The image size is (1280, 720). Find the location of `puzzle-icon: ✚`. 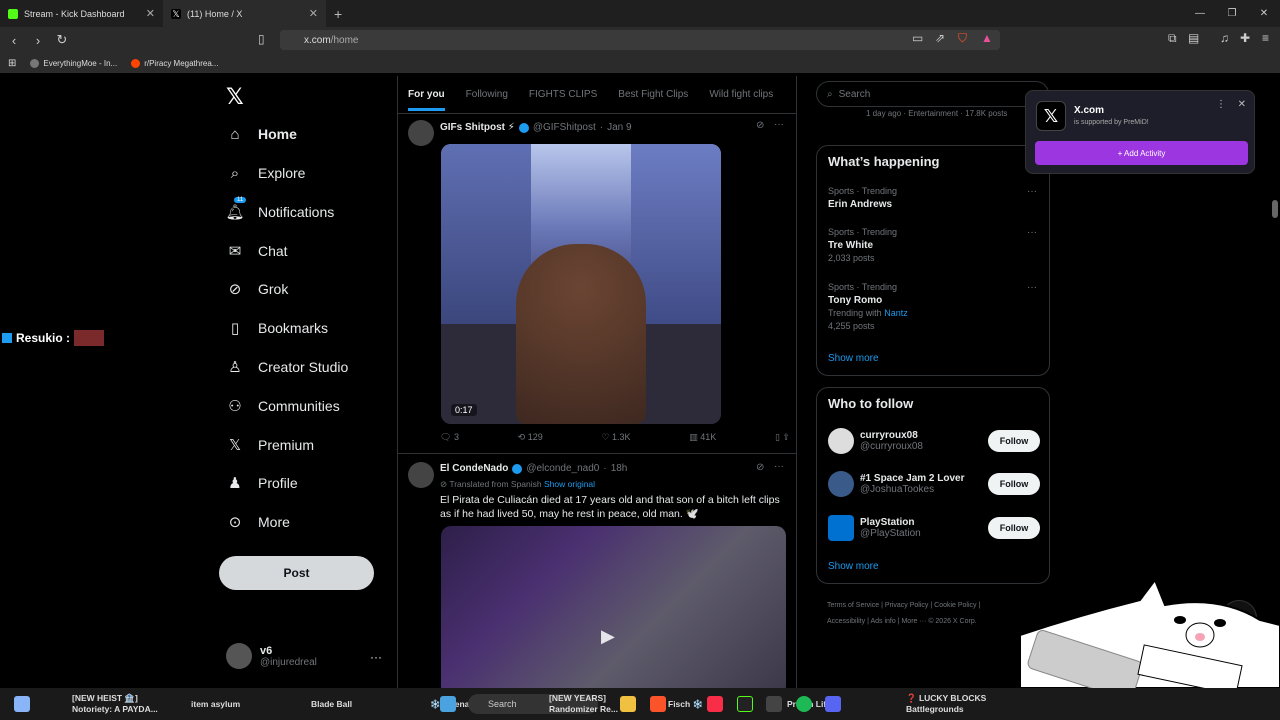

puzzle-icon: ✚ is located at coordinates (1245, 38).